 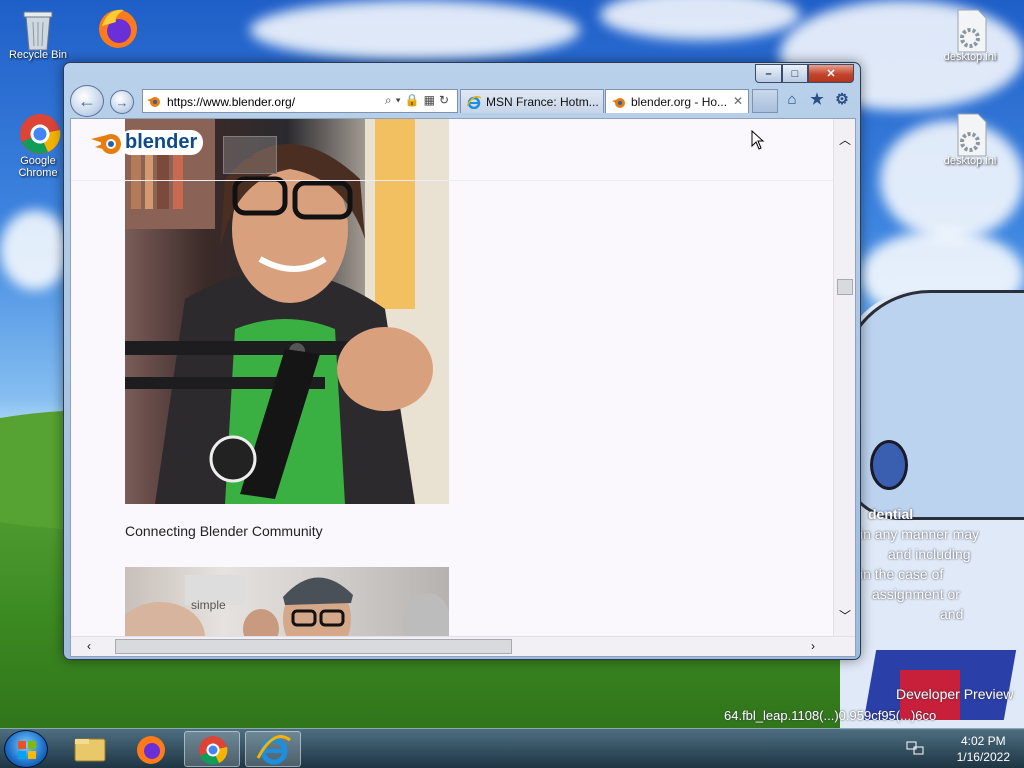 I want to click on overlay-line: in the case of, so click(x=902, y=574).